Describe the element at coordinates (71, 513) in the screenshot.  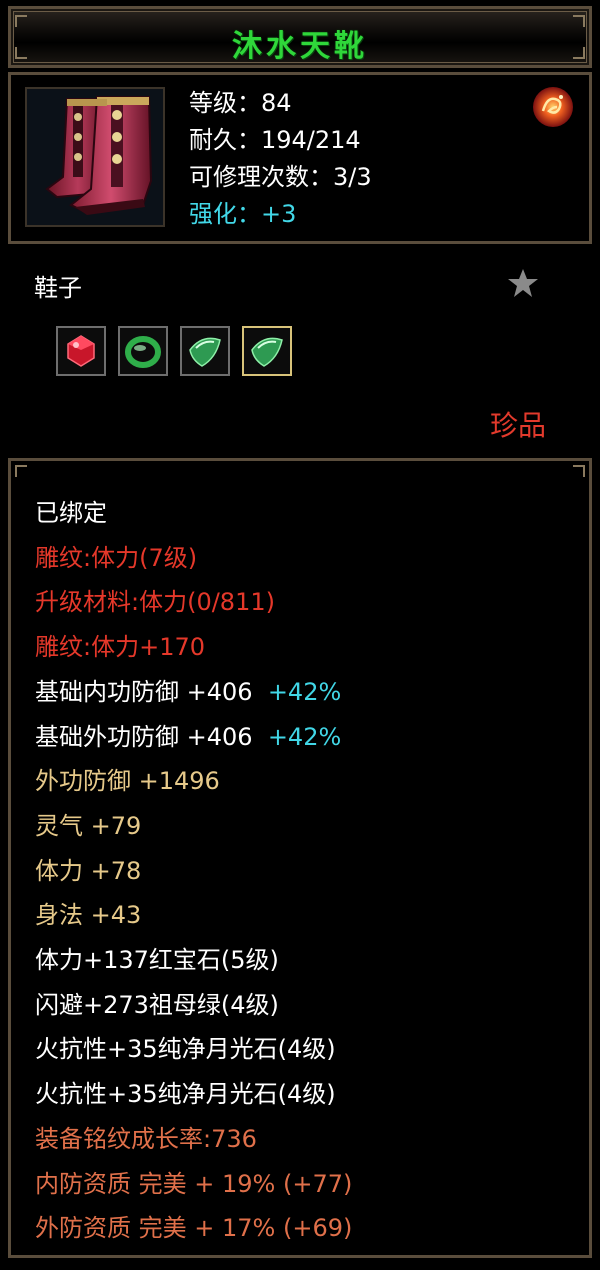
I see `bound-status: 已绑定` at that location.